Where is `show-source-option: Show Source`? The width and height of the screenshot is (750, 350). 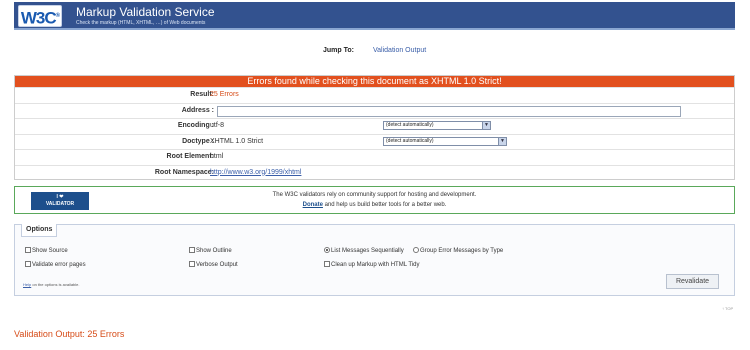
show-source-option: Show Source is located at coordinates (46, 250).